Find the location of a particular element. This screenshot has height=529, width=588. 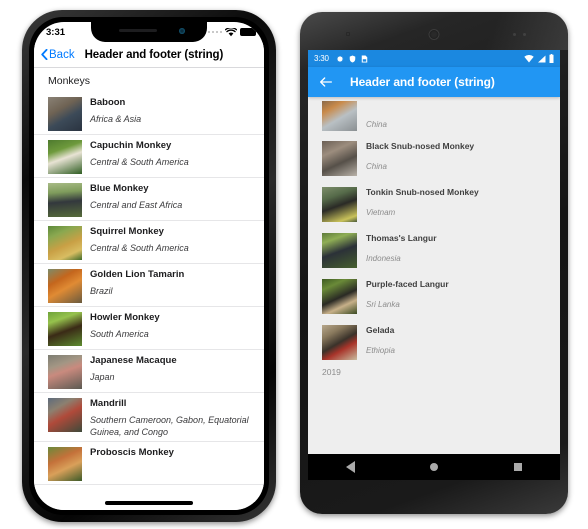

list-item-subtitle: Central and East Africa is located at coordinates (136, 205).